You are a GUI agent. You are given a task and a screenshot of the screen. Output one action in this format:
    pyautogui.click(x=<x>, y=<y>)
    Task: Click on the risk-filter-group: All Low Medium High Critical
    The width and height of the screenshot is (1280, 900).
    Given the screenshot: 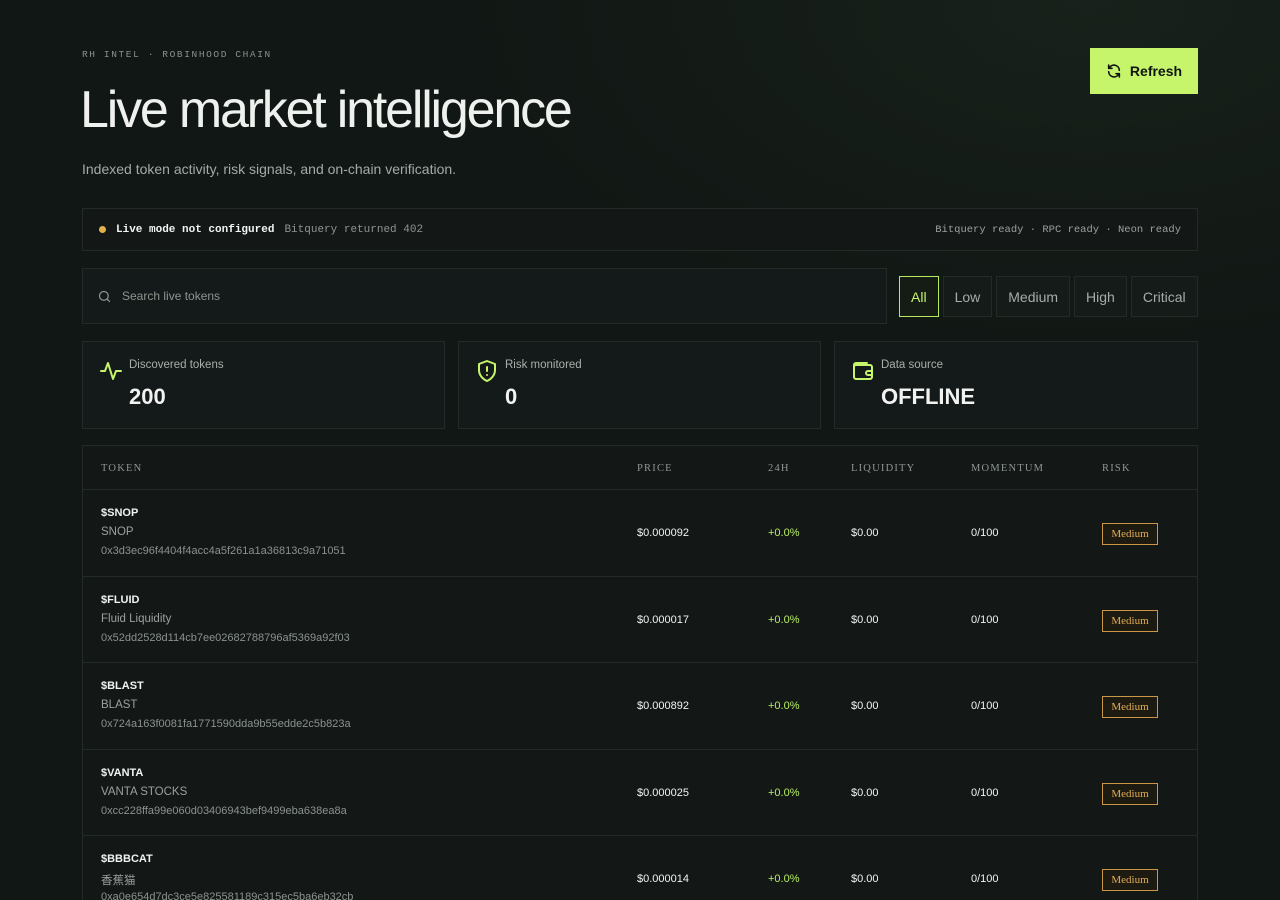 What is the action you would take?
    pyautogui.click(x=1048, y=296)
    